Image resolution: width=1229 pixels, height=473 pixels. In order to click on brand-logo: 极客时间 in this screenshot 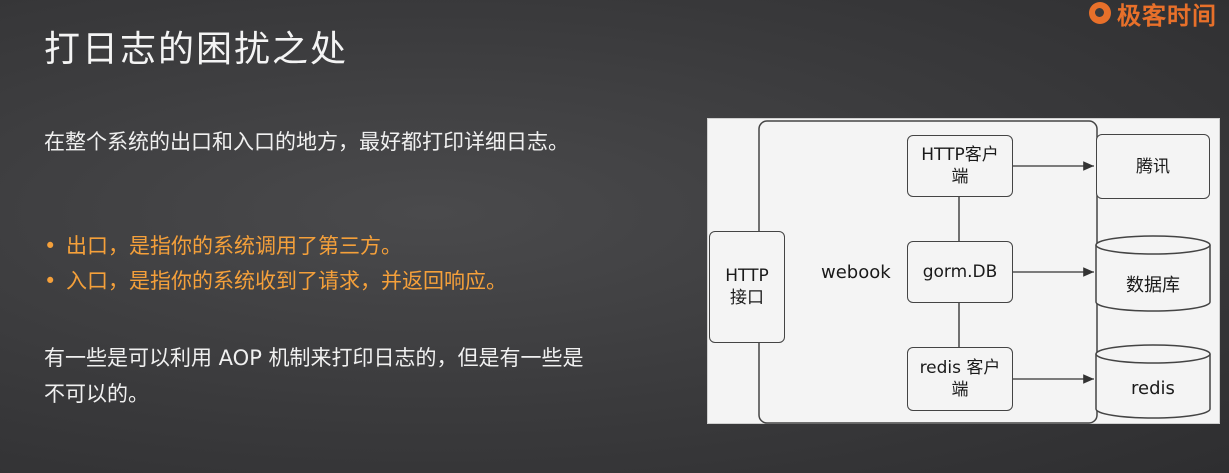, I will do `click(1153, 15)`.